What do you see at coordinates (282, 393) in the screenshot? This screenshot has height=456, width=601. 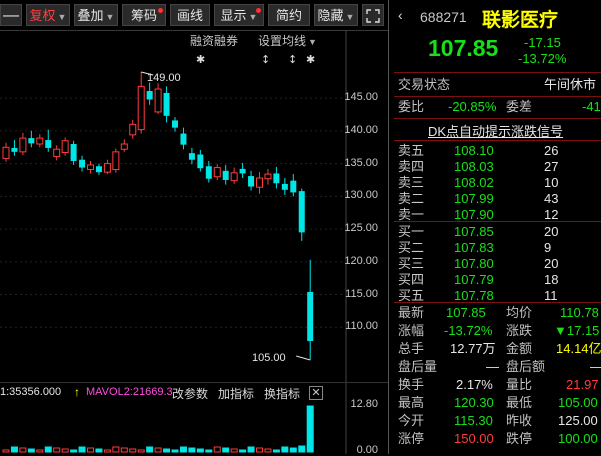 I see `switch-indicator-button: 换指标` at bounding box center [282, 393].